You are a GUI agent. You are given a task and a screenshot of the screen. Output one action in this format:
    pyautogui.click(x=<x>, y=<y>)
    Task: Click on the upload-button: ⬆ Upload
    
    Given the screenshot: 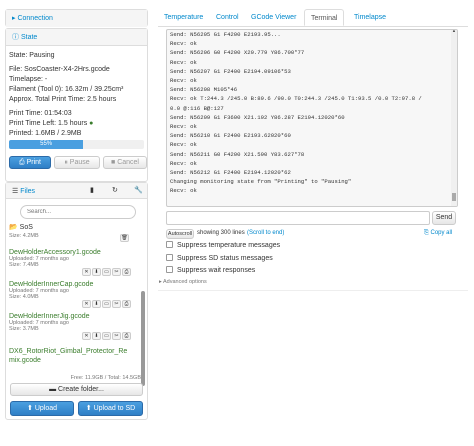 What is the action you would take?
    pyautogui.click(x=42, y=408)
    